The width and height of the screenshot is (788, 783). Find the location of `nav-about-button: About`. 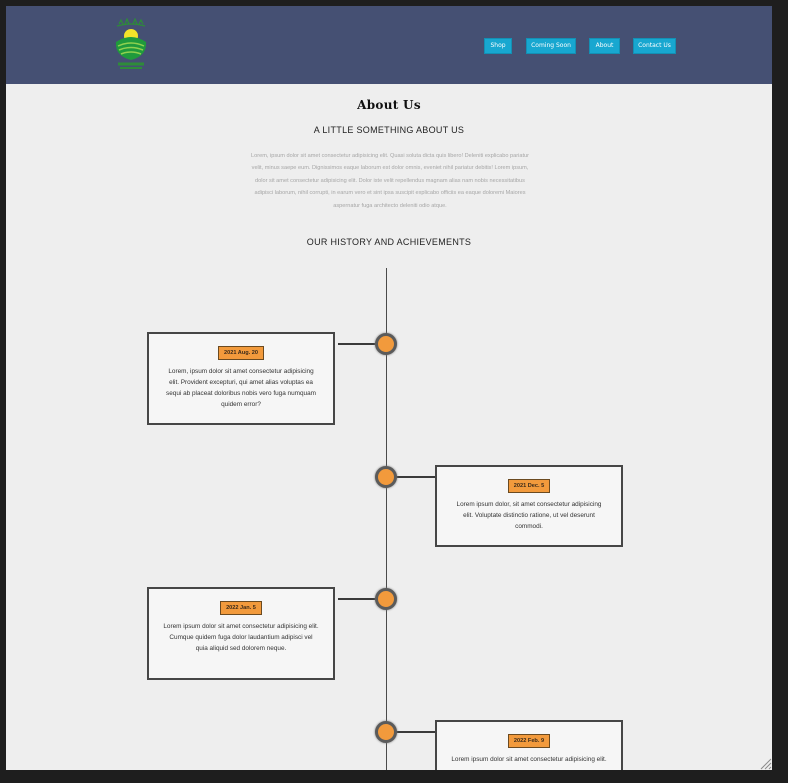

nav-about-button: About is located at coordinates (604, 46).